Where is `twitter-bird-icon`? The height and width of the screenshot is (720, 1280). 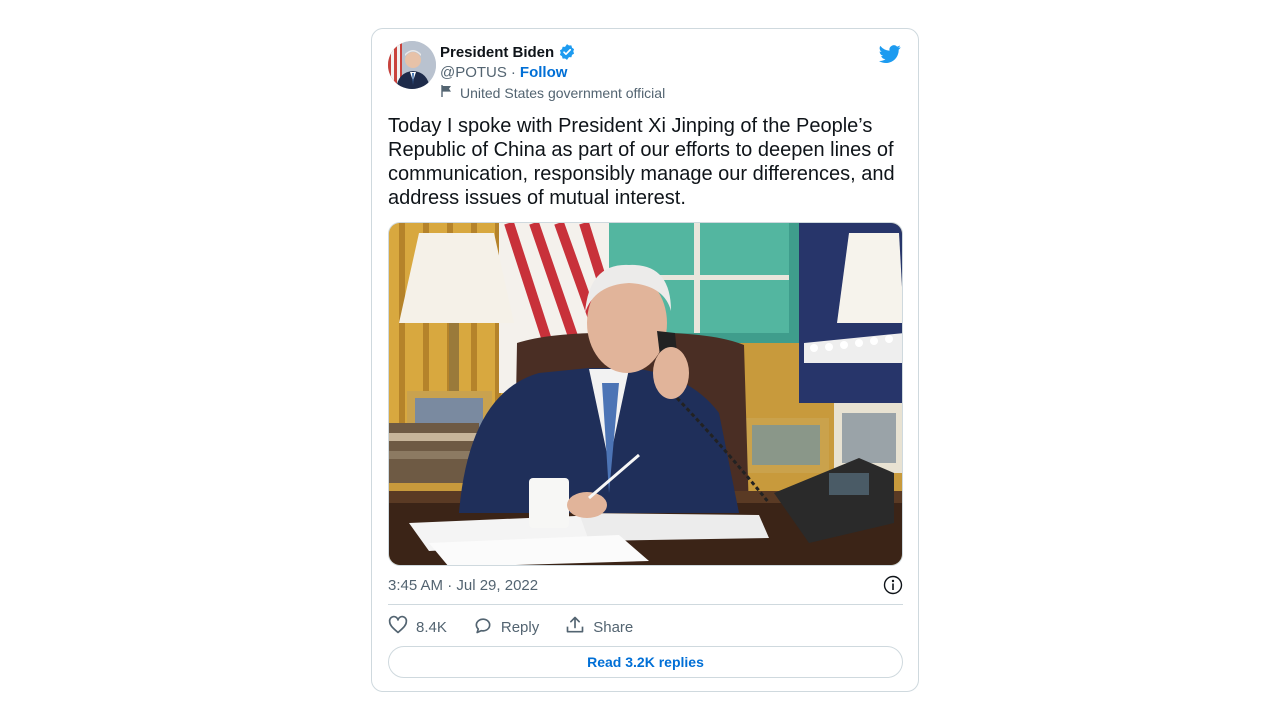 twitter-bird-icon is located at coordinates (890, 54).